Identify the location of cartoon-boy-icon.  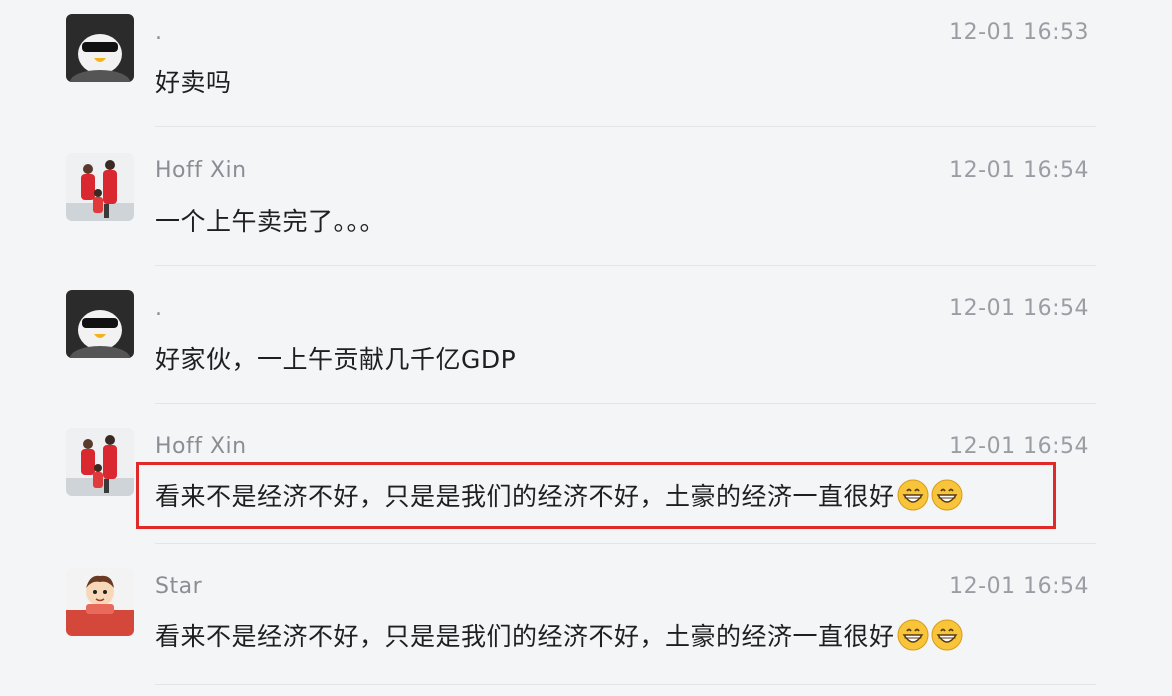
(100, 602).